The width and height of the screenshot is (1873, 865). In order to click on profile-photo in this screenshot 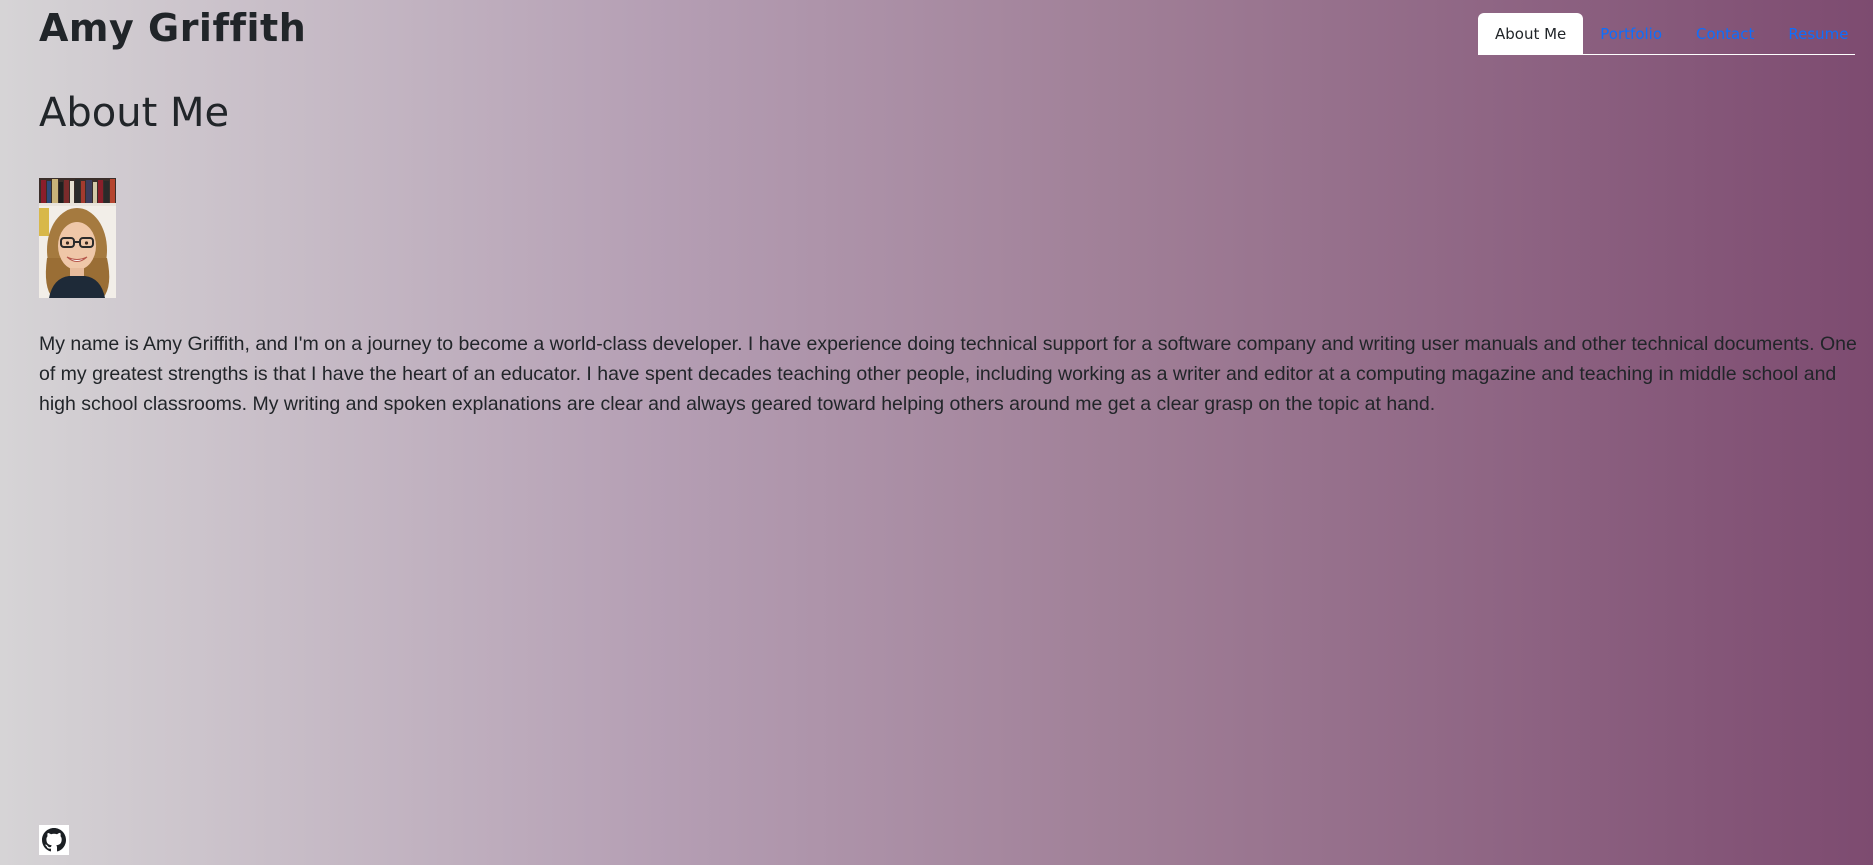, I will do `click(77, 238)`.